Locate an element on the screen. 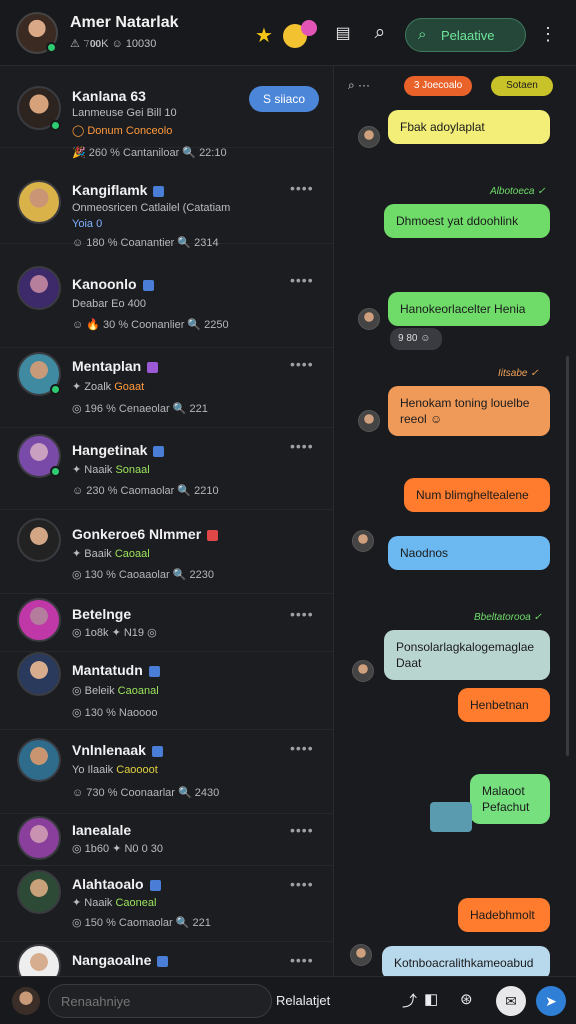 The width and height of the screenshot is (576, 1024). message-timestamp: Iitsabe ✓ is located at coordinates (518, 373).